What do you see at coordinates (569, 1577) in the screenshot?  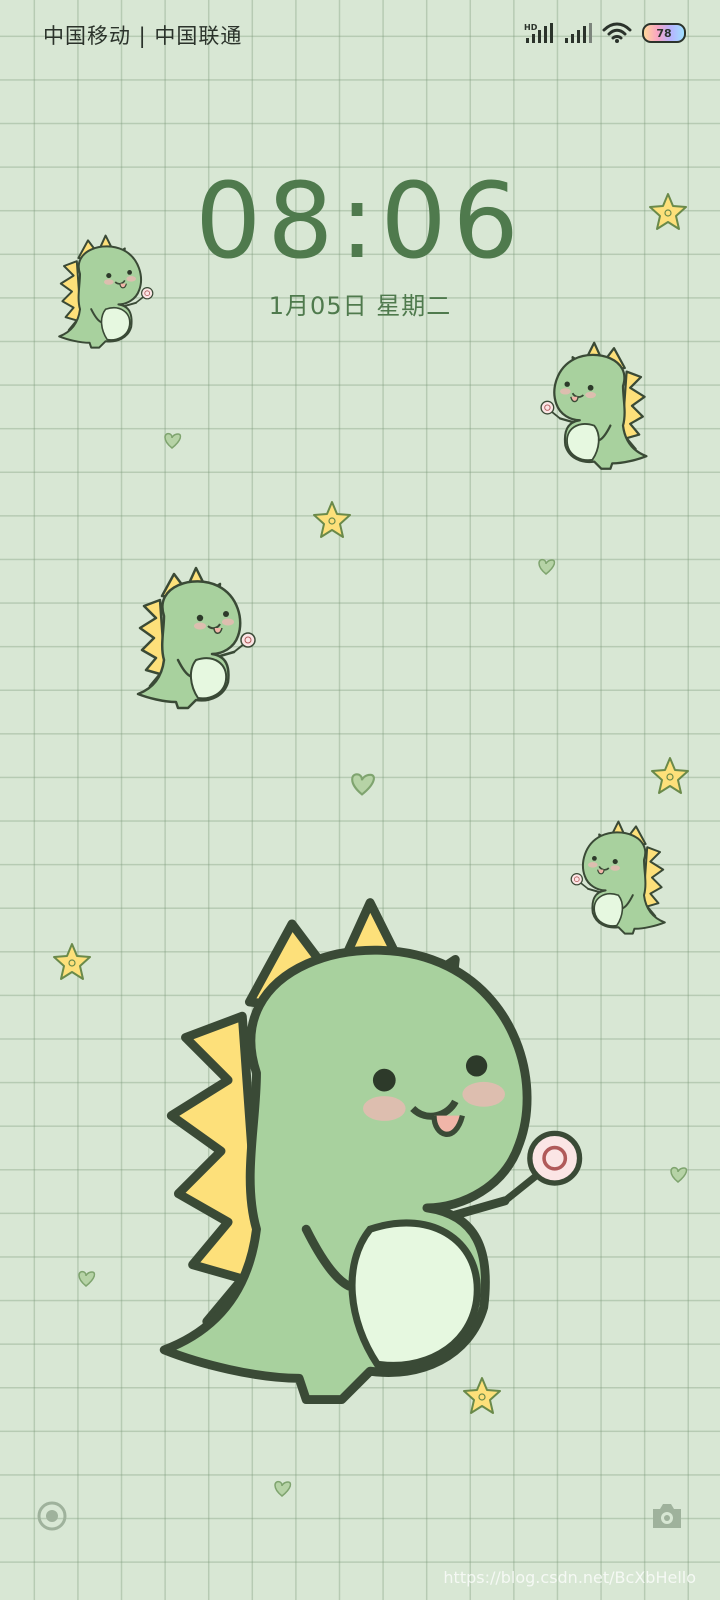 I see `watermark-text: https://blog.csdn.net/BcXbHello` at bounding box center [569, 1577].